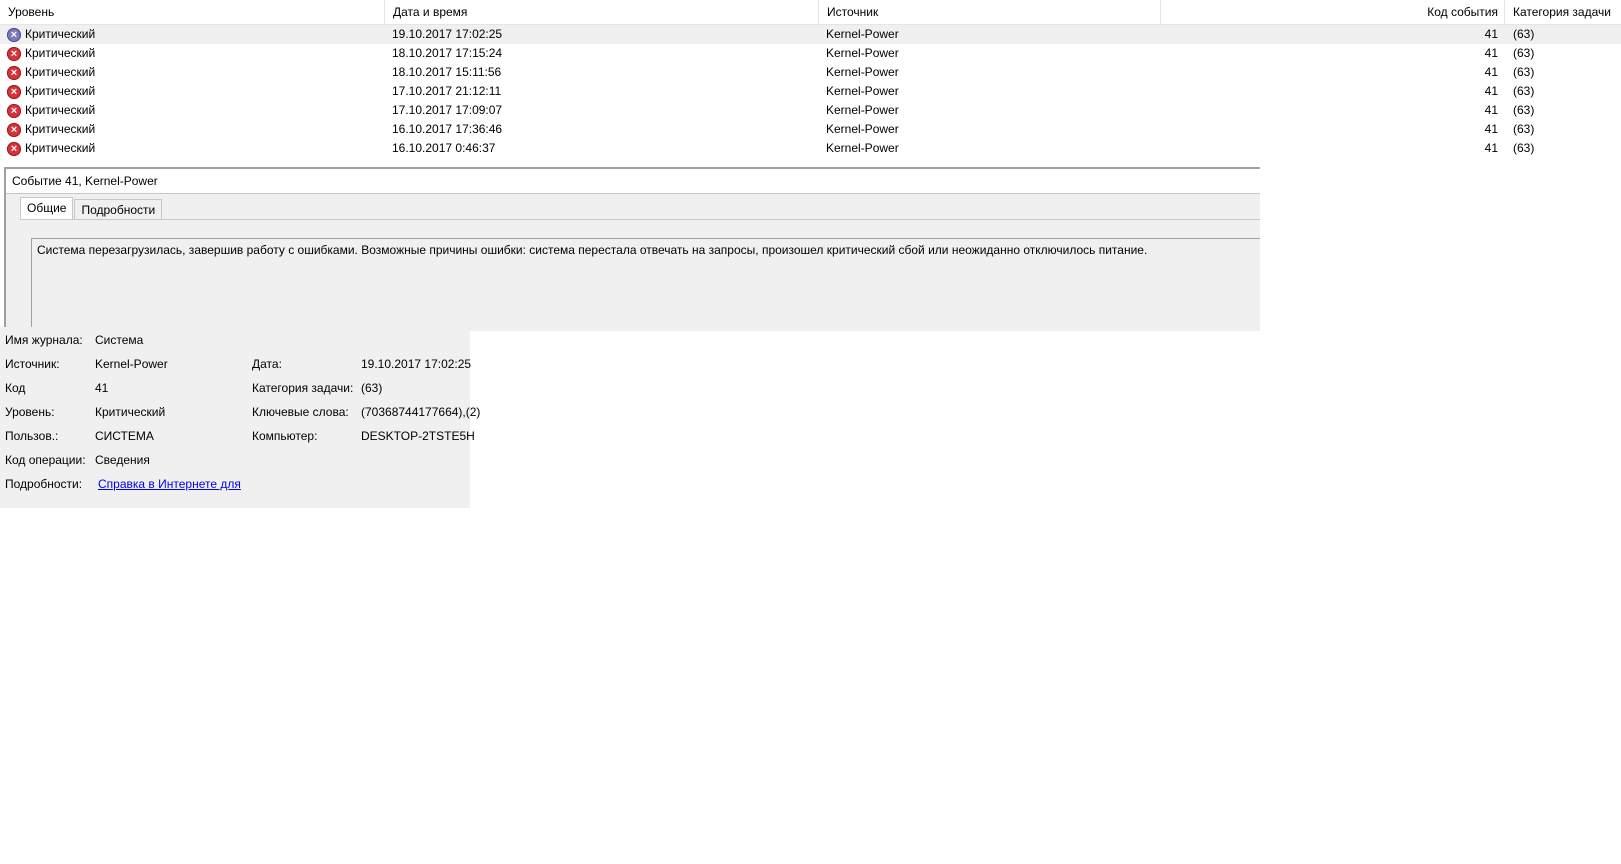  Describe the element at coordinates (45, 460) in the screenshot. I see `opcode-label: Код операции:` at that location.